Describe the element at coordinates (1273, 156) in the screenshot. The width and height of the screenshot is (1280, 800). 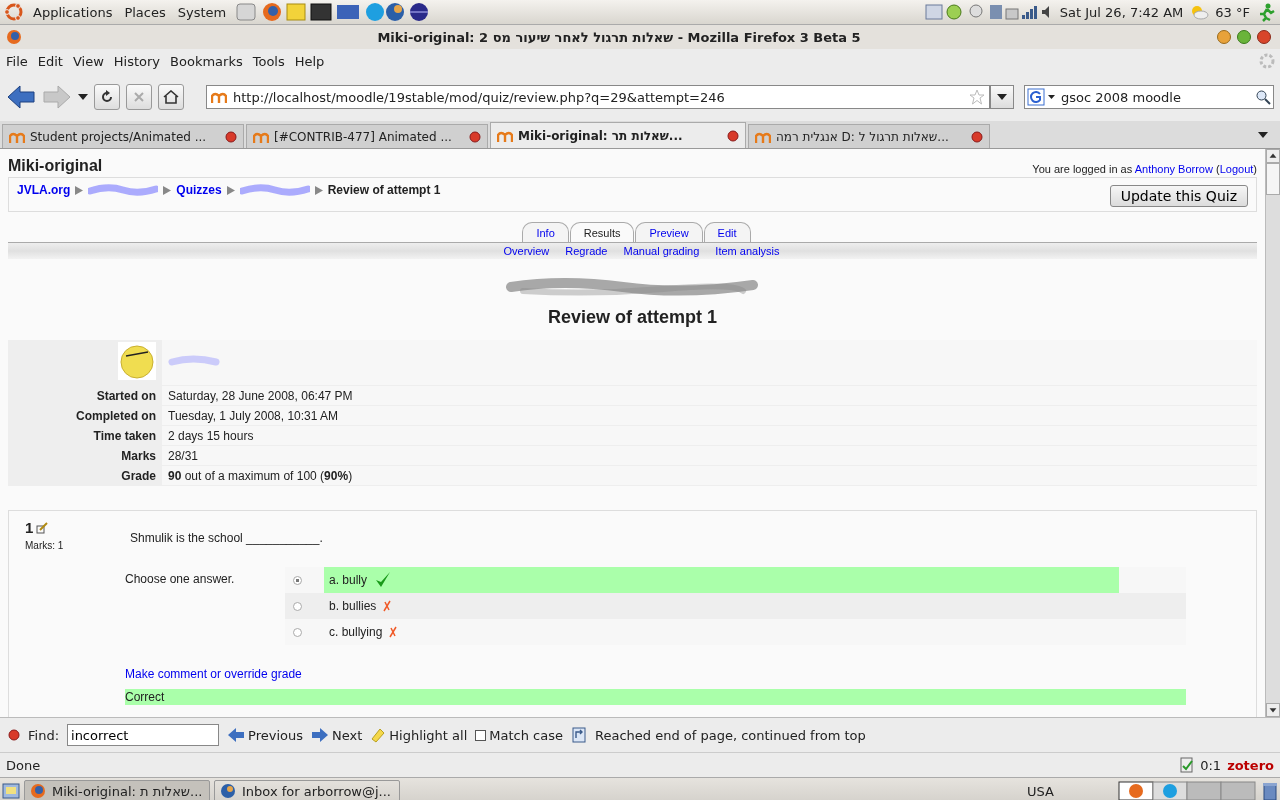
I see `scroll-up-icon` at that location.